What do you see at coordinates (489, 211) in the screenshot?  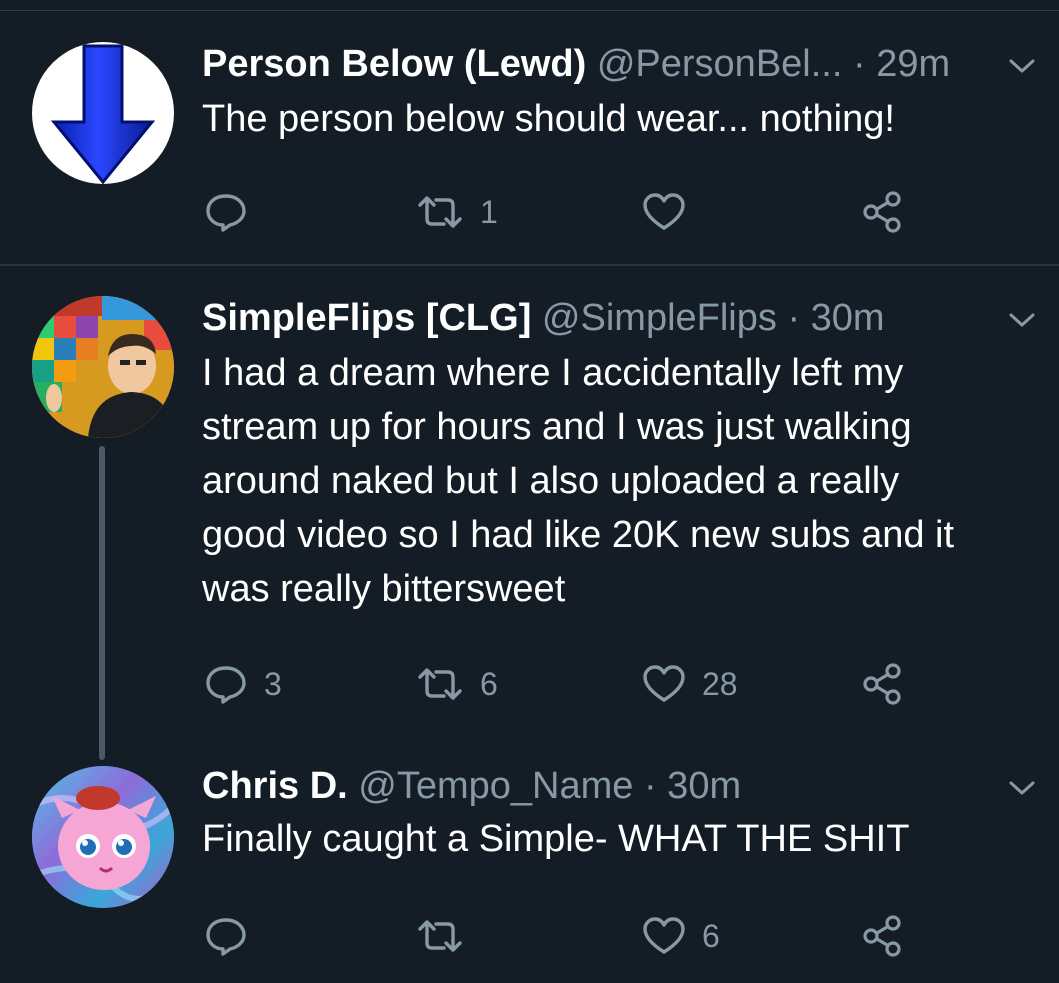 I see `retweet-count: 1` at bounding box center [489, 211].